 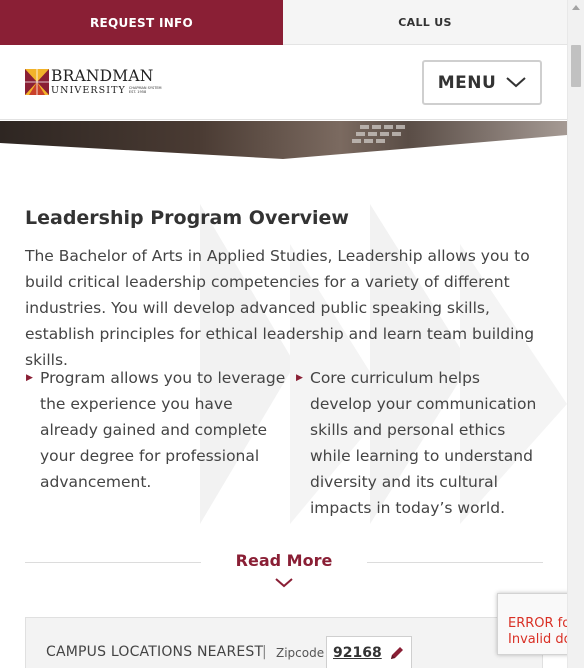 What do you see at coordinates (102, 76) in the screenshot?
I see `logo-name: BRANDMAN` at bounding box center [102, 76].